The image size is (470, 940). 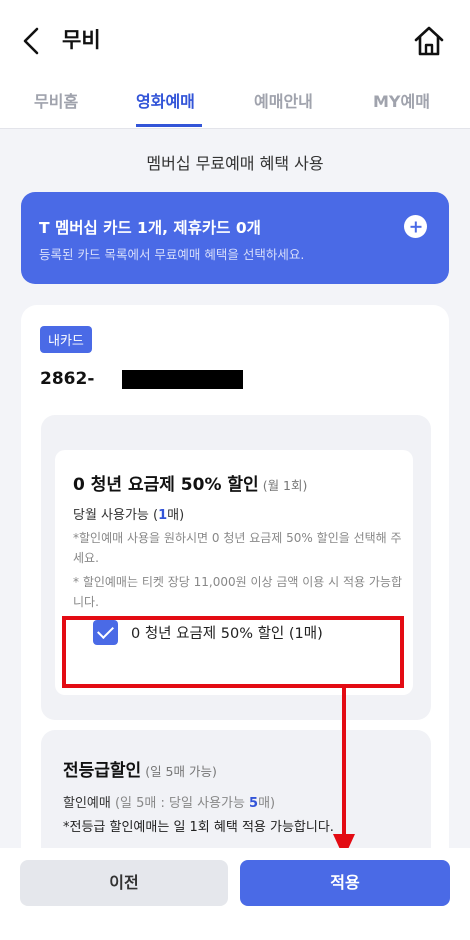 What do you see at coordinates (233, 652) in the screenshot?
I see `highlight-box` at bounding box center [233, 652].